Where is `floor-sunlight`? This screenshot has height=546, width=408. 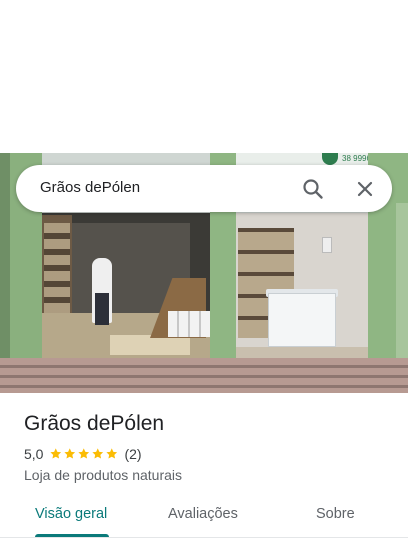 floor-sunlight is located at coordinates (150, 345).